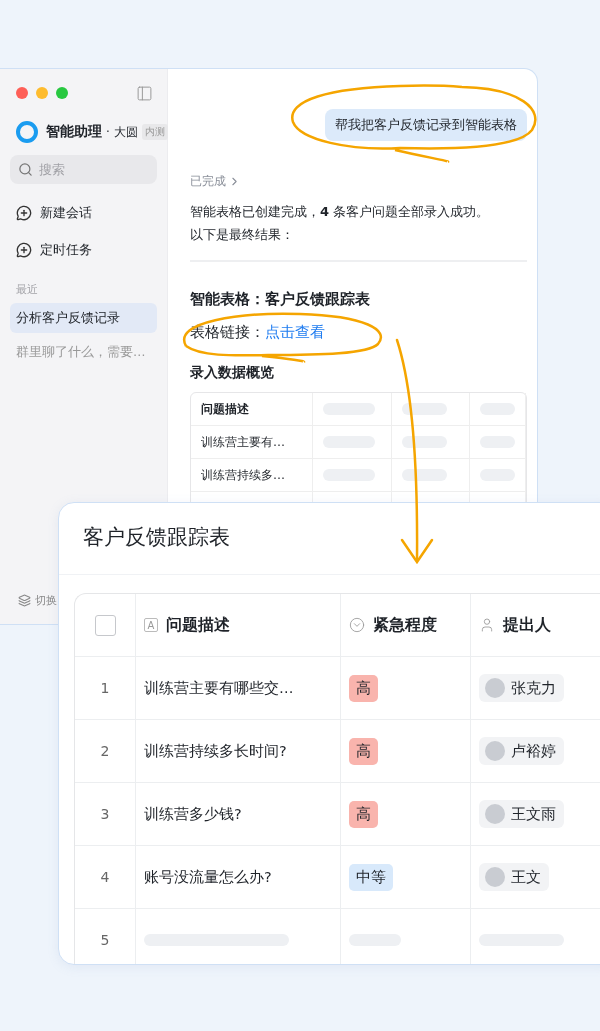 This screenshot has height=1031, width=600. What do you see at coordinates (22, 93) in the screenshot?
I see `close-icon` at bounding box center [22, 93].